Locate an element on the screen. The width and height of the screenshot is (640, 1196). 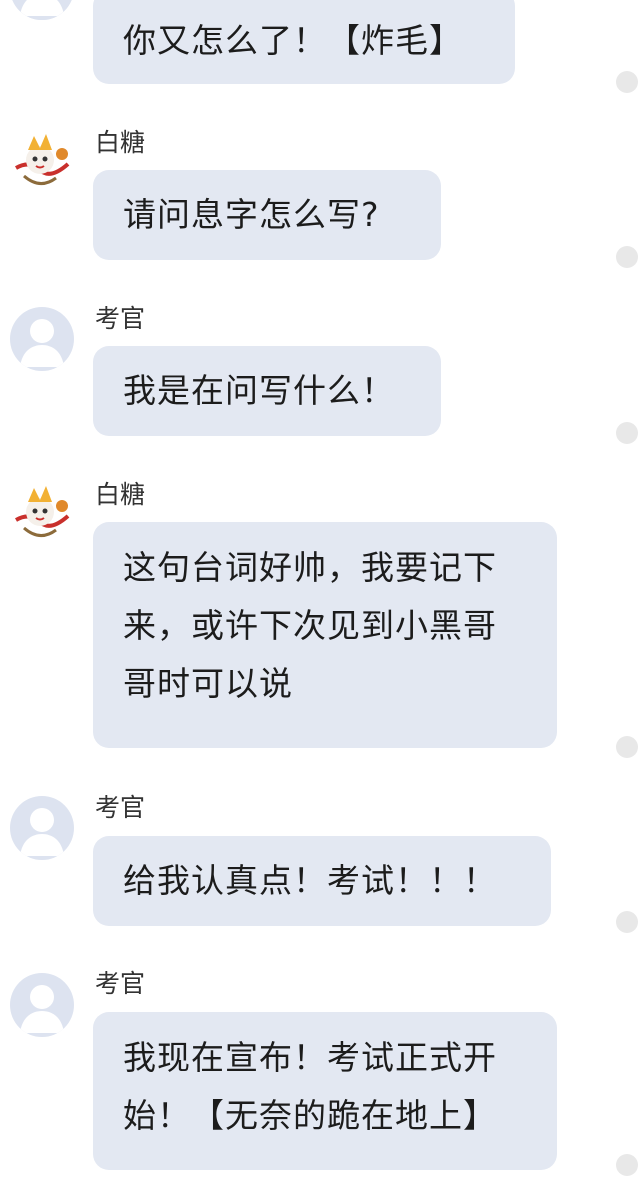
message-text: 我现在宣布！考试正式开始！【无奈的跪在地上】 is located at coordinates (310, 1086).